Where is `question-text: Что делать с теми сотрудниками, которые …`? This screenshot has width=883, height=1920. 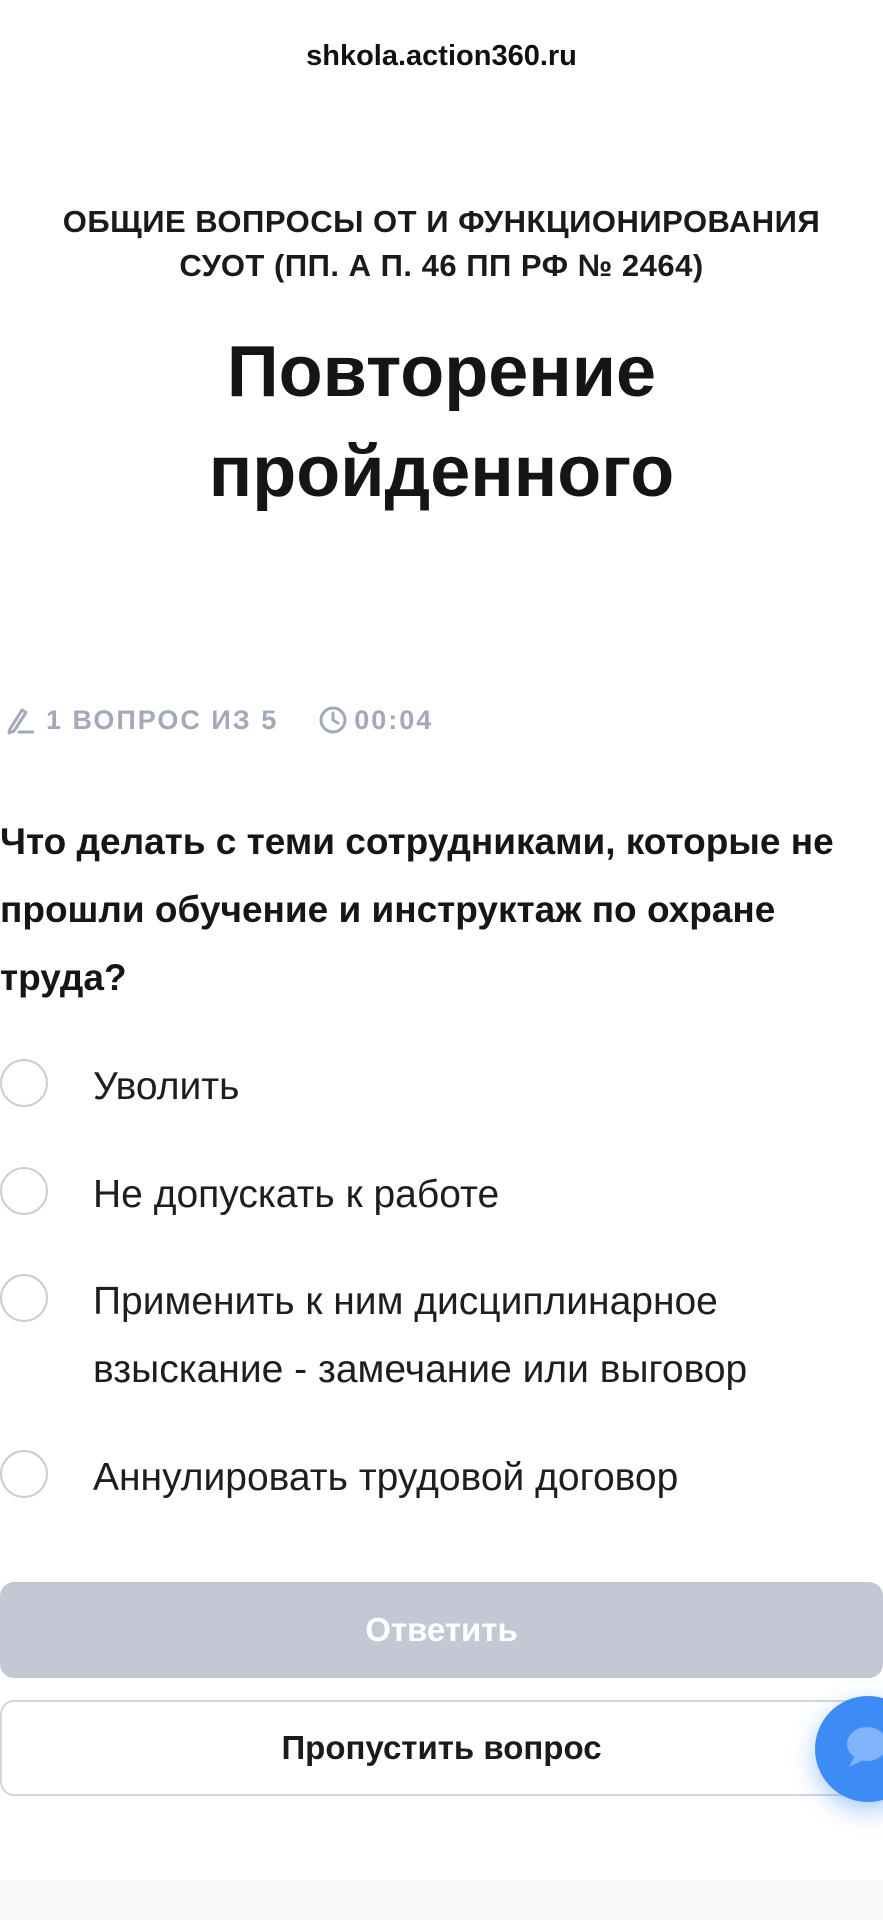 question-text: Что делать с теми сотрудниками, которые … is located at coordinates (417, 909).